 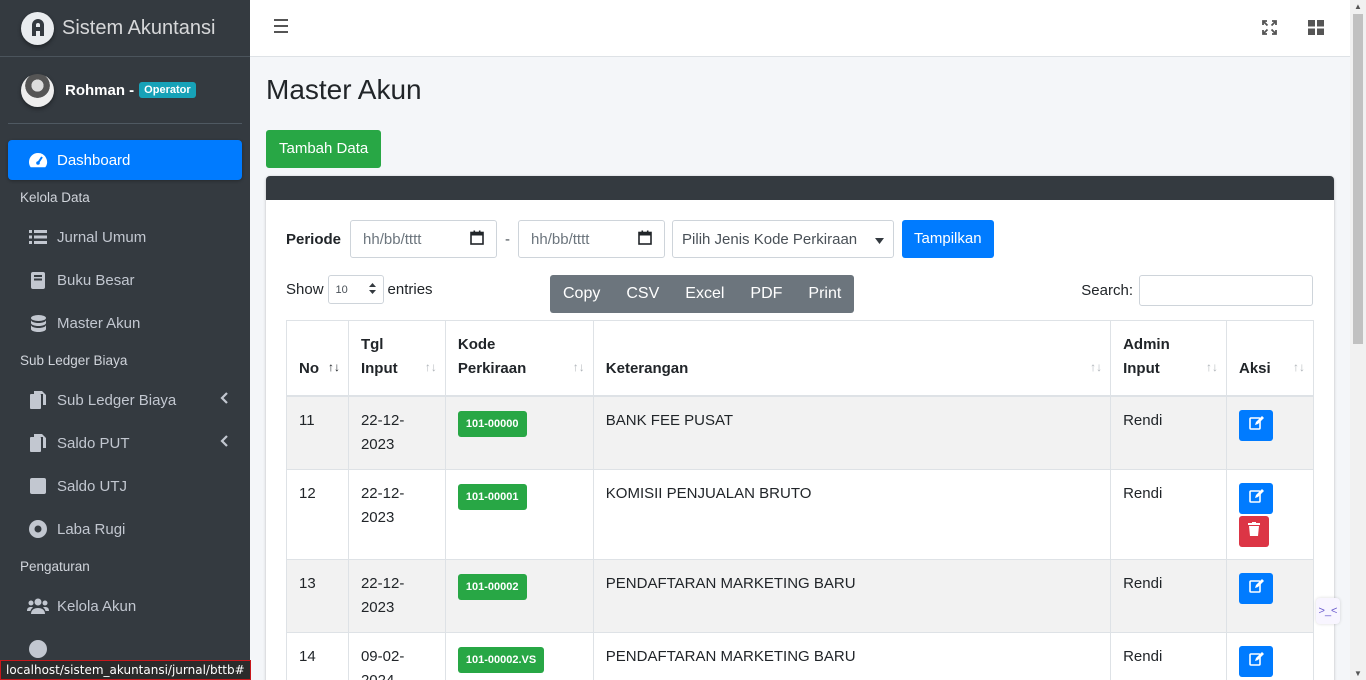 What do you see at coordinates (74, 360) in the screenshot?
I see `nav-header-sub-ledger: Sub Ledger Biaya` at bounding box center [74, 360].